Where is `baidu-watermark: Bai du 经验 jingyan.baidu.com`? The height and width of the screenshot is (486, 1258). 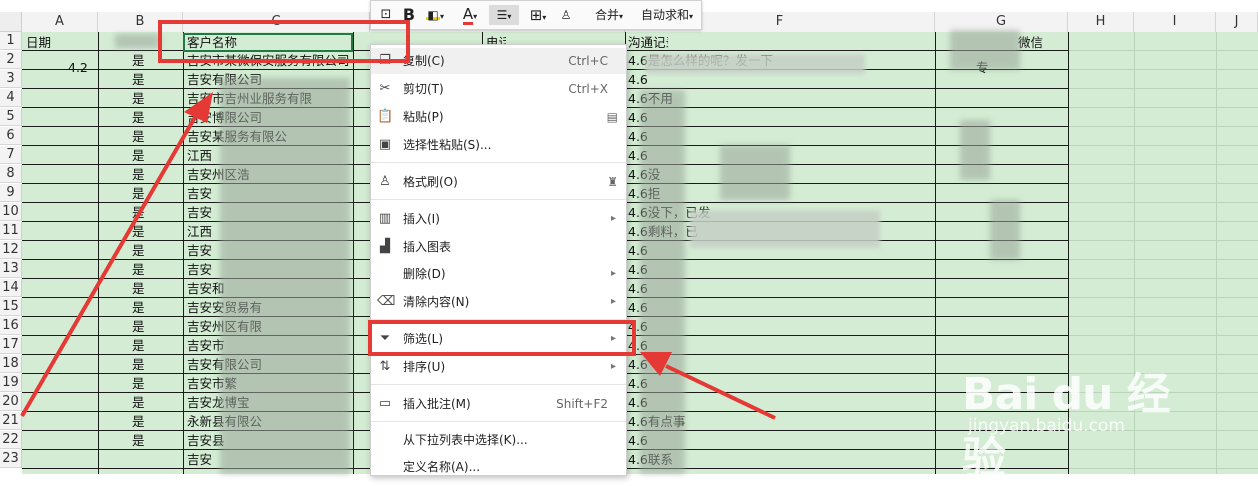
baidu-watermark: Bai du 经验 jingyan.baidu.com is located at coordinates (1072, 421).